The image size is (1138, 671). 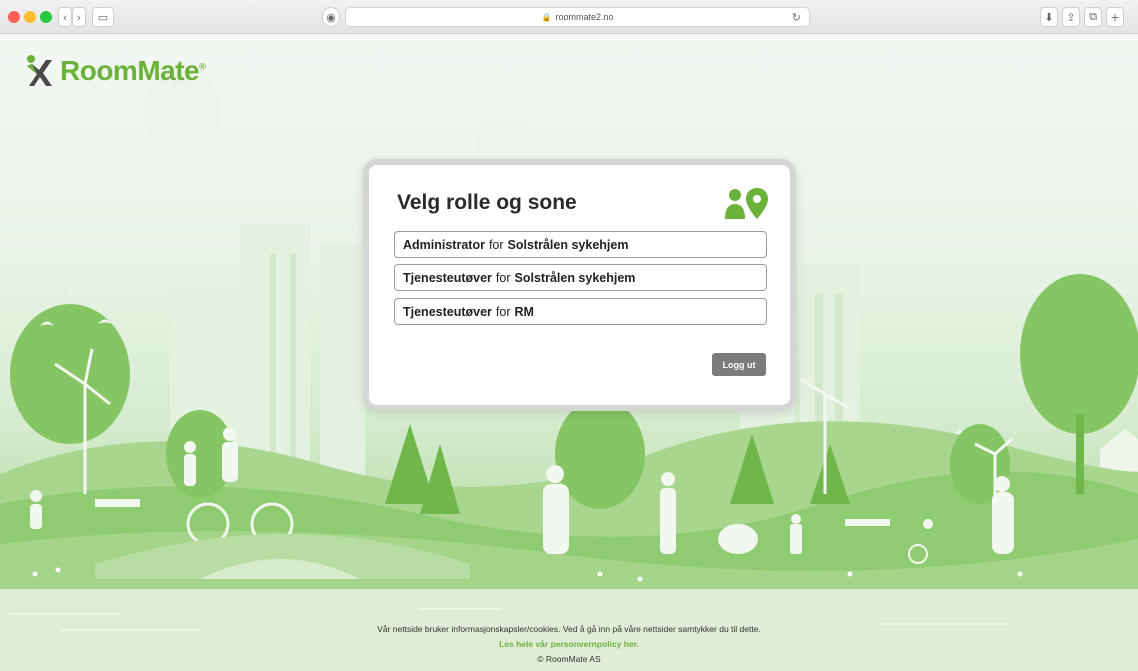 I want to click on role-option-tjenesteutover-rm: Tjenesteutøver for RM, so click(x=580, y=311).